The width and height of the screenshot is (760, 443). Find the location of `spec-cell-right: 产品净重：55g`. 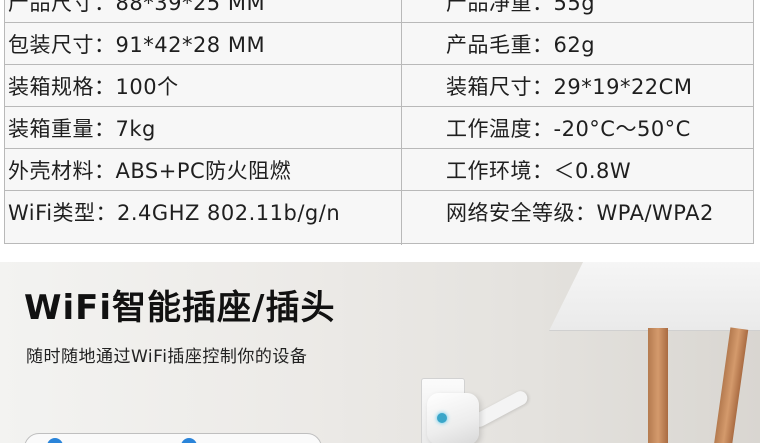

spec-cell-right: 产品净重：55g is located at coordinates (521, 7).